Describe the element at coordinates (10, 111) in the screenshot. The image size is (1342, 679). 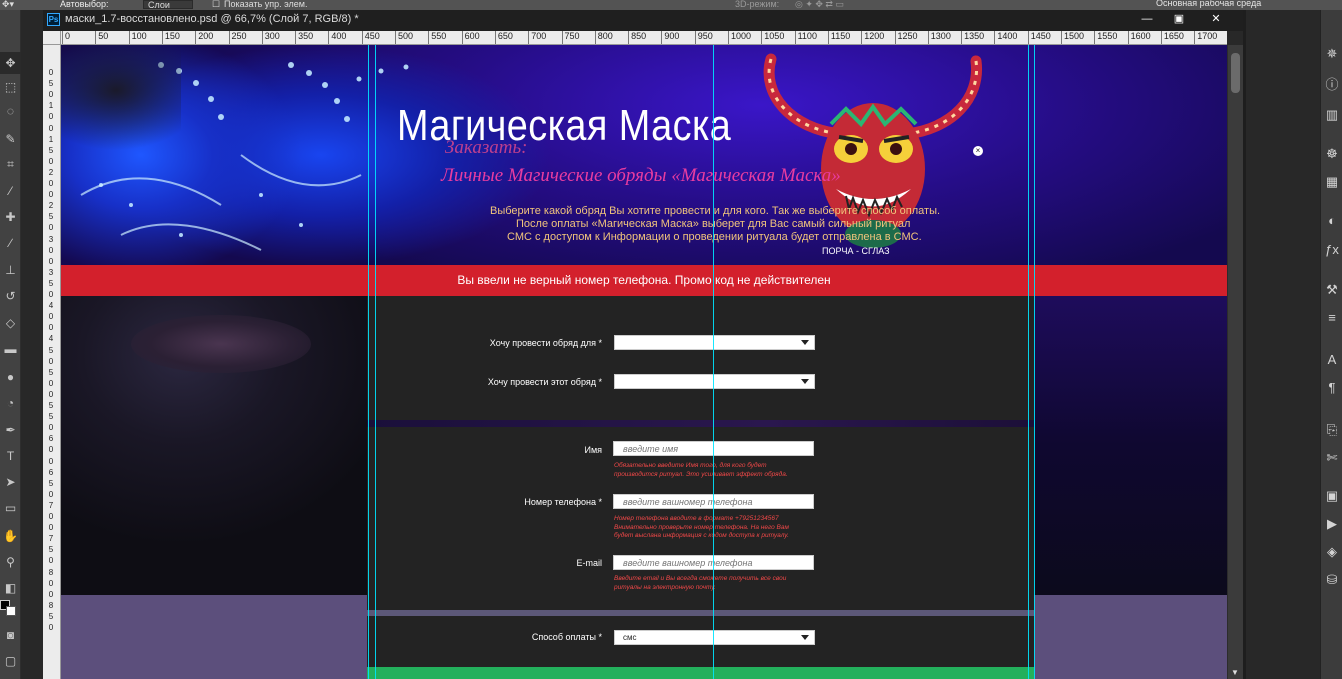
I see `lasso-tool-icon: ◌` at that location.